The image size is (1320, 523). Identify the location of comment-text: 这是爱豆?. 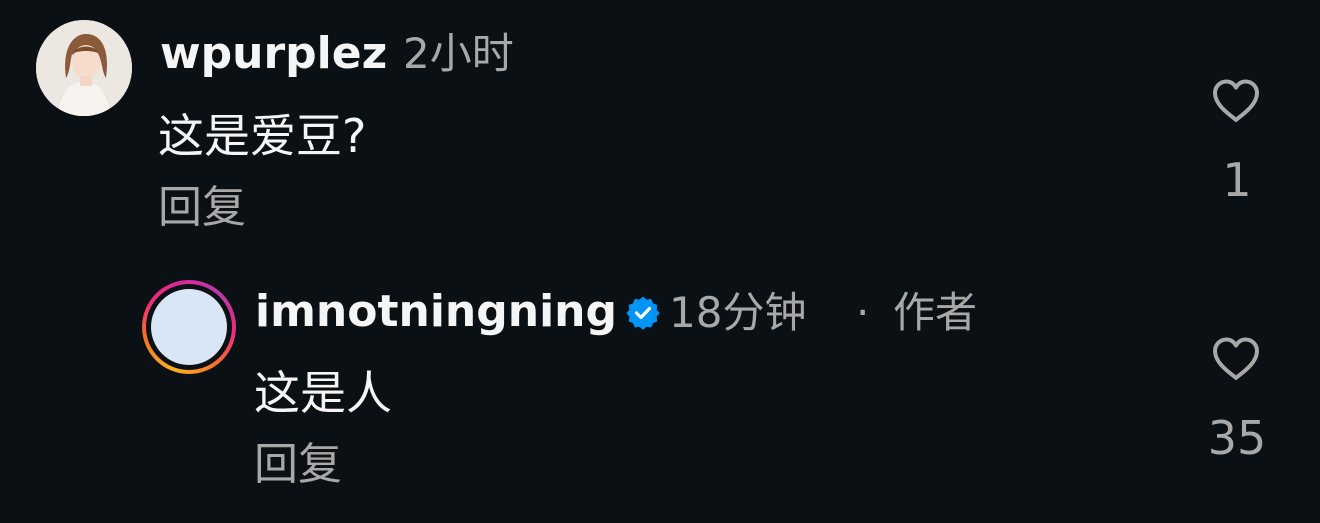
(262, 136).